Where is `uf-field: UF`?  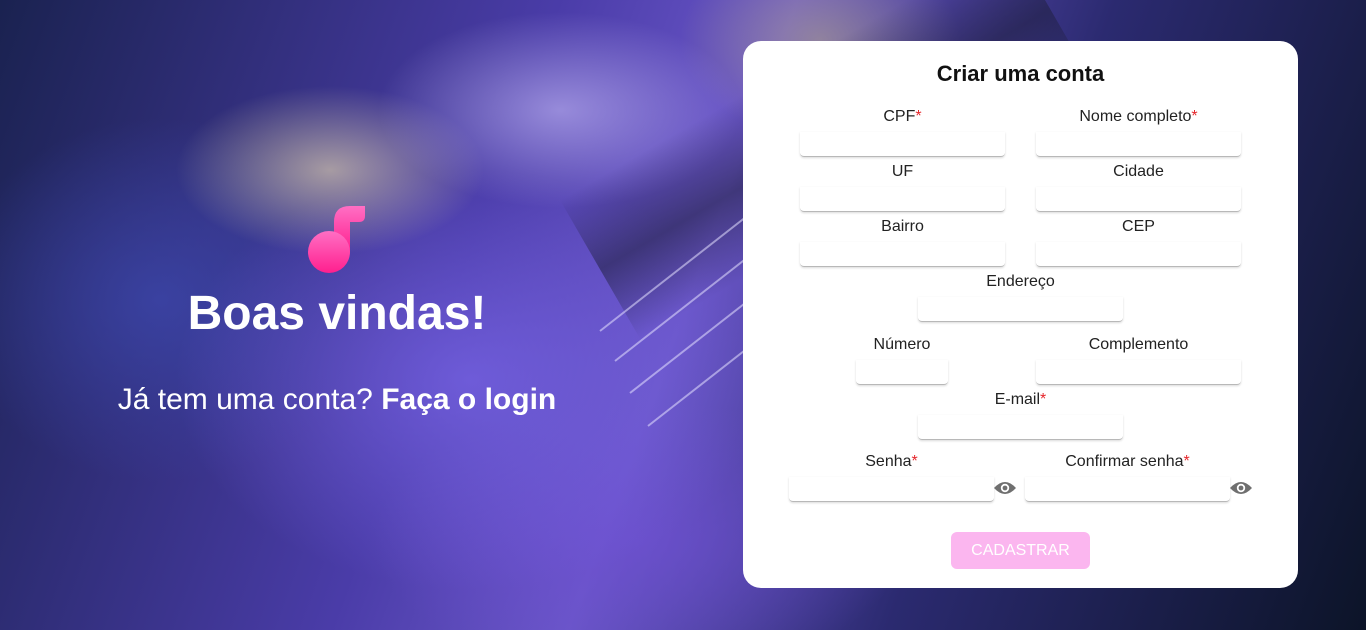 uf-field: UF is located at coordinates (902, 187).